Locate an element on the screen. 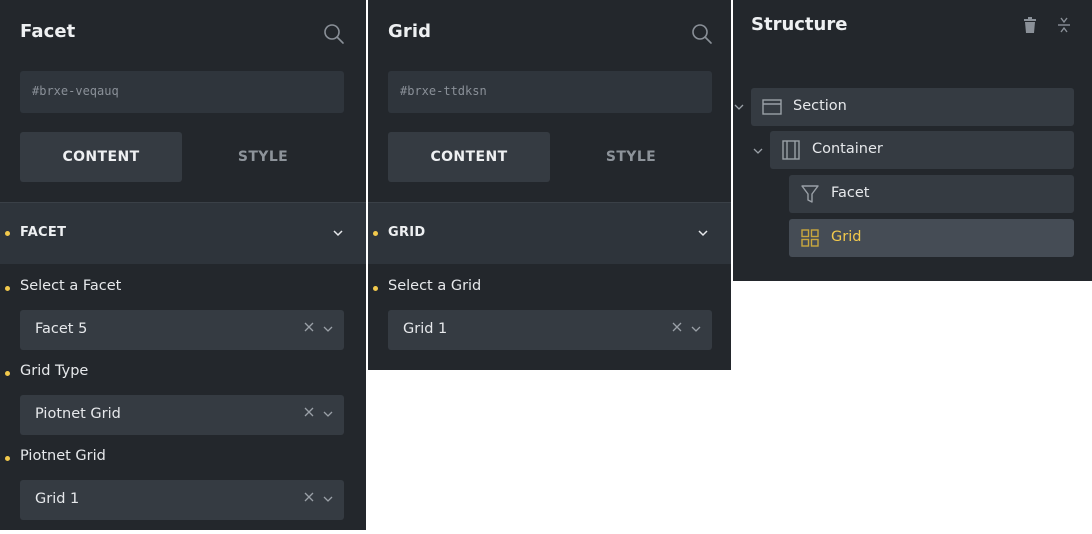  grid-icon is located at coordinates (810, 238).